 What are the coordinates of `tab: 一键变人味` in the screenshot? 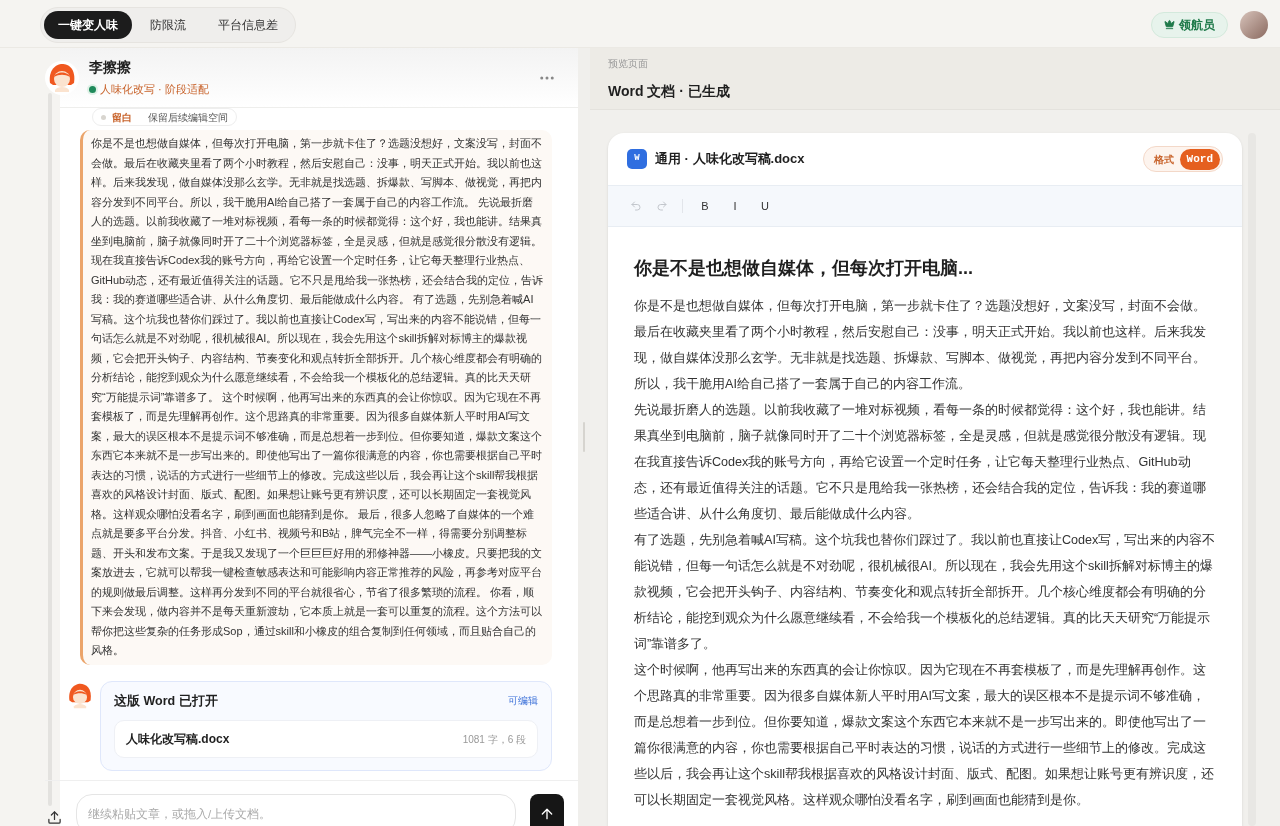 It's located at (88, 24).